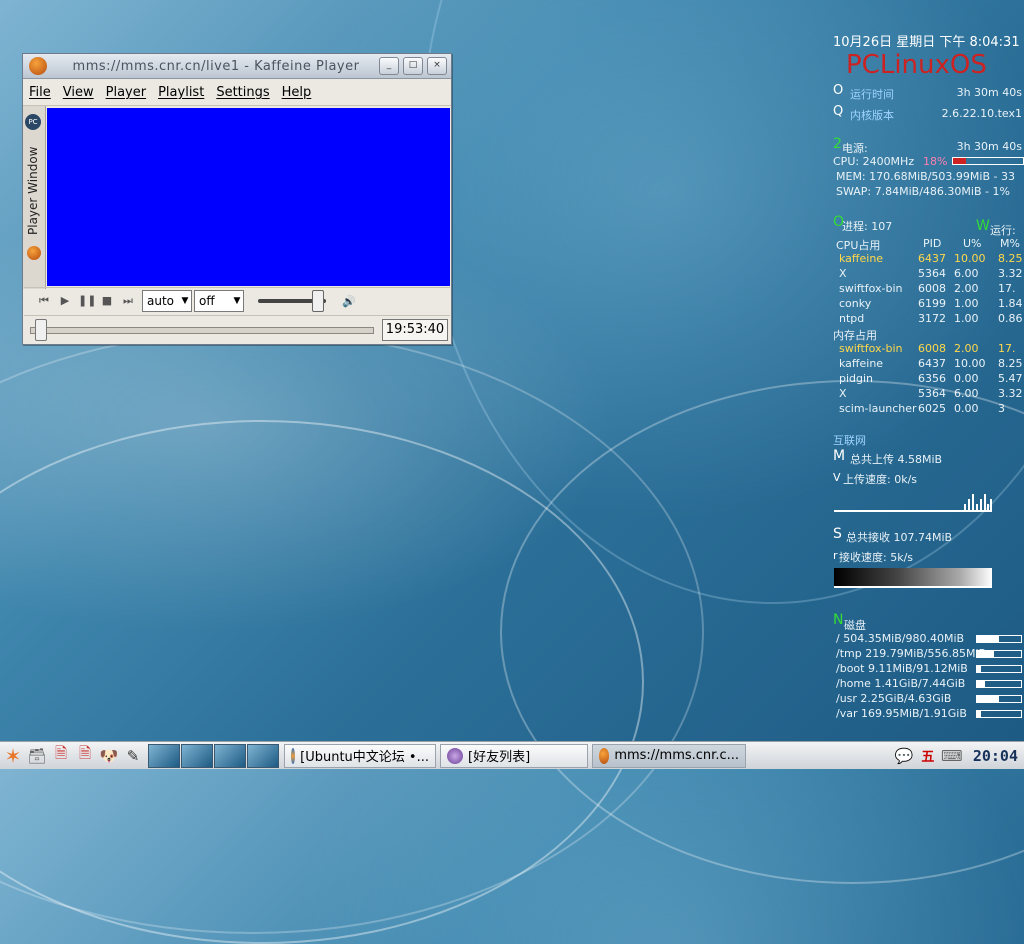 This screenshot has height=944, width=1024. I want to click on cpu-table-cell: 10.00, so click(970, 258).